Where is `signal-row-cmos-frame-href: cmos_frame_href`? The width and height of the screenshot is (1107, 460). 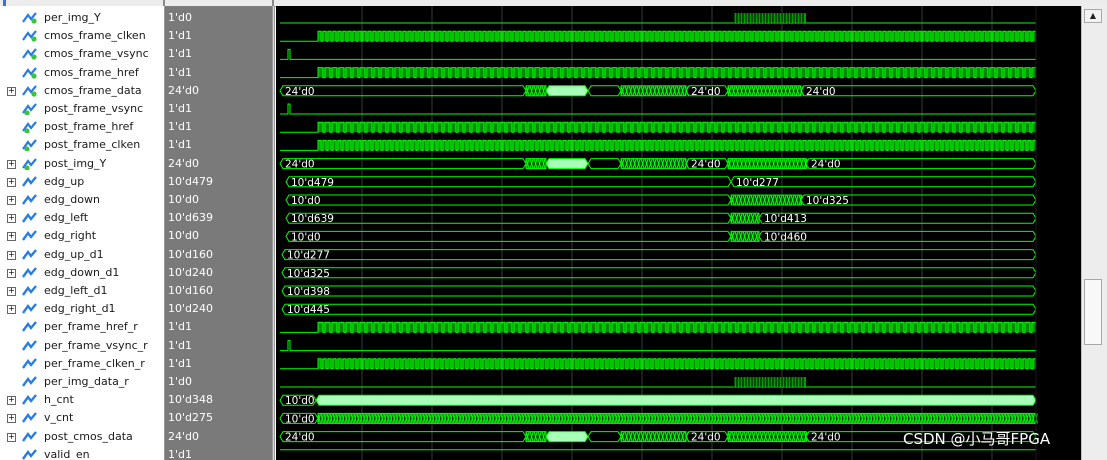
signal-row-cmos-frame-href: cmos_frame_href is located at coordinates (82, 73).